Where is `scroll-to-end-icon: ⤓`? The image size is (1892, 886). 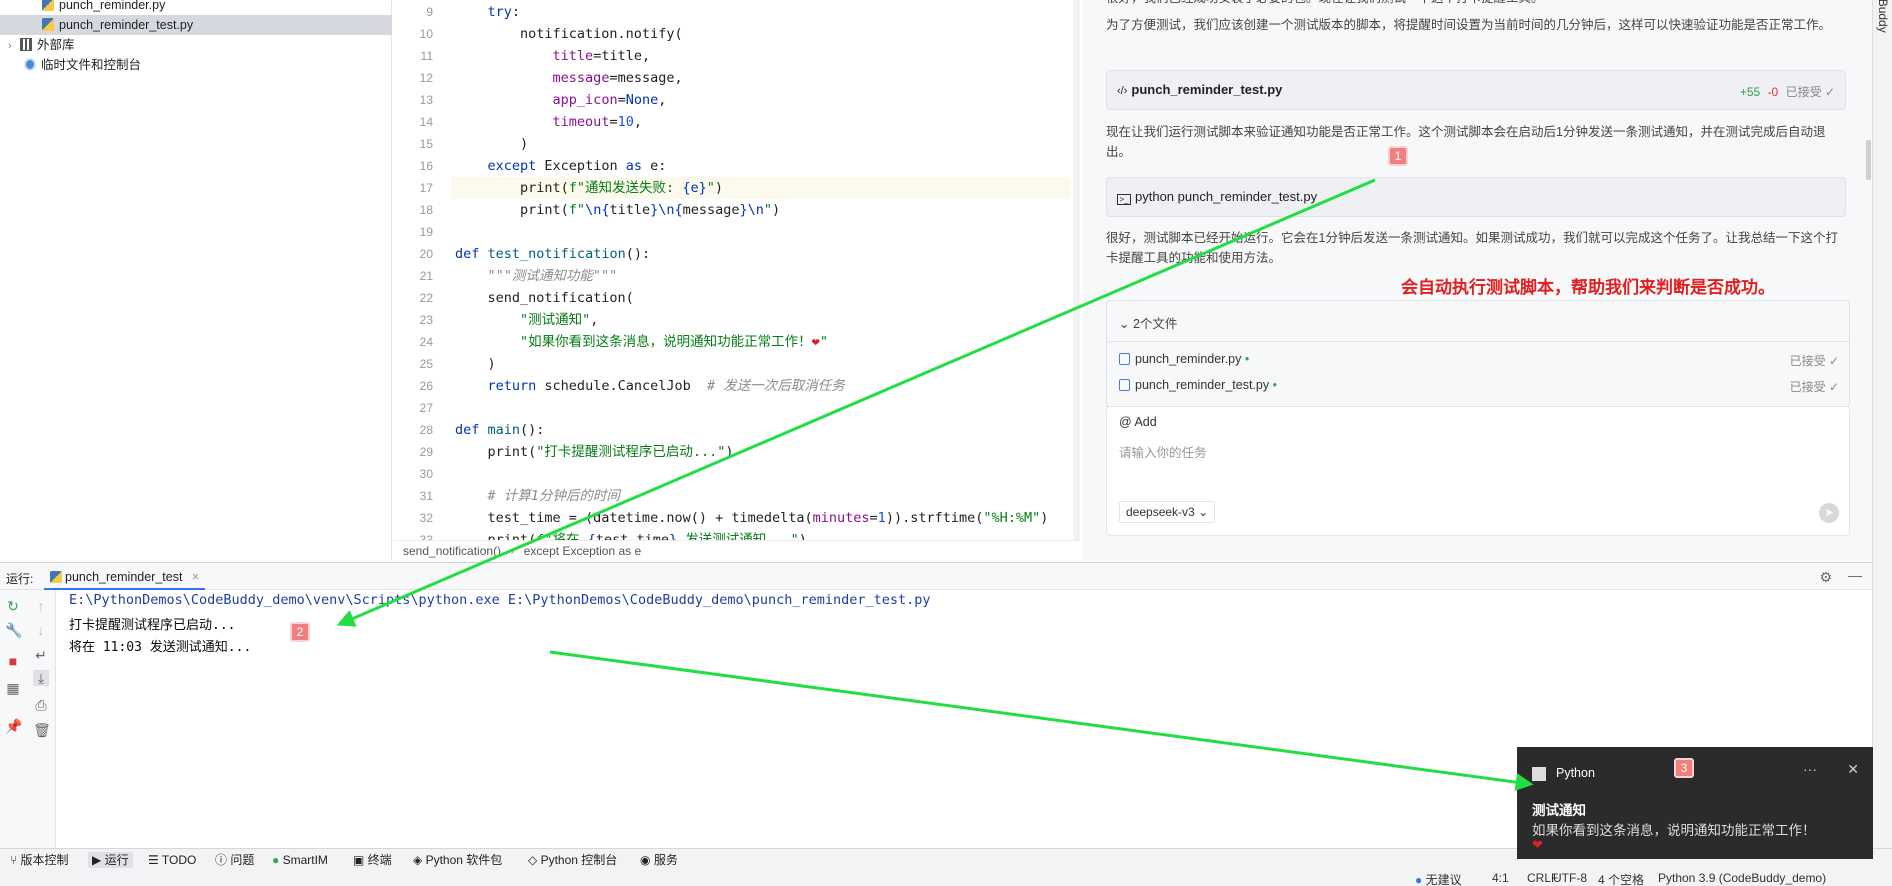
scroll-to-end-icon: ⤓ is located at coordinates (41, 678).